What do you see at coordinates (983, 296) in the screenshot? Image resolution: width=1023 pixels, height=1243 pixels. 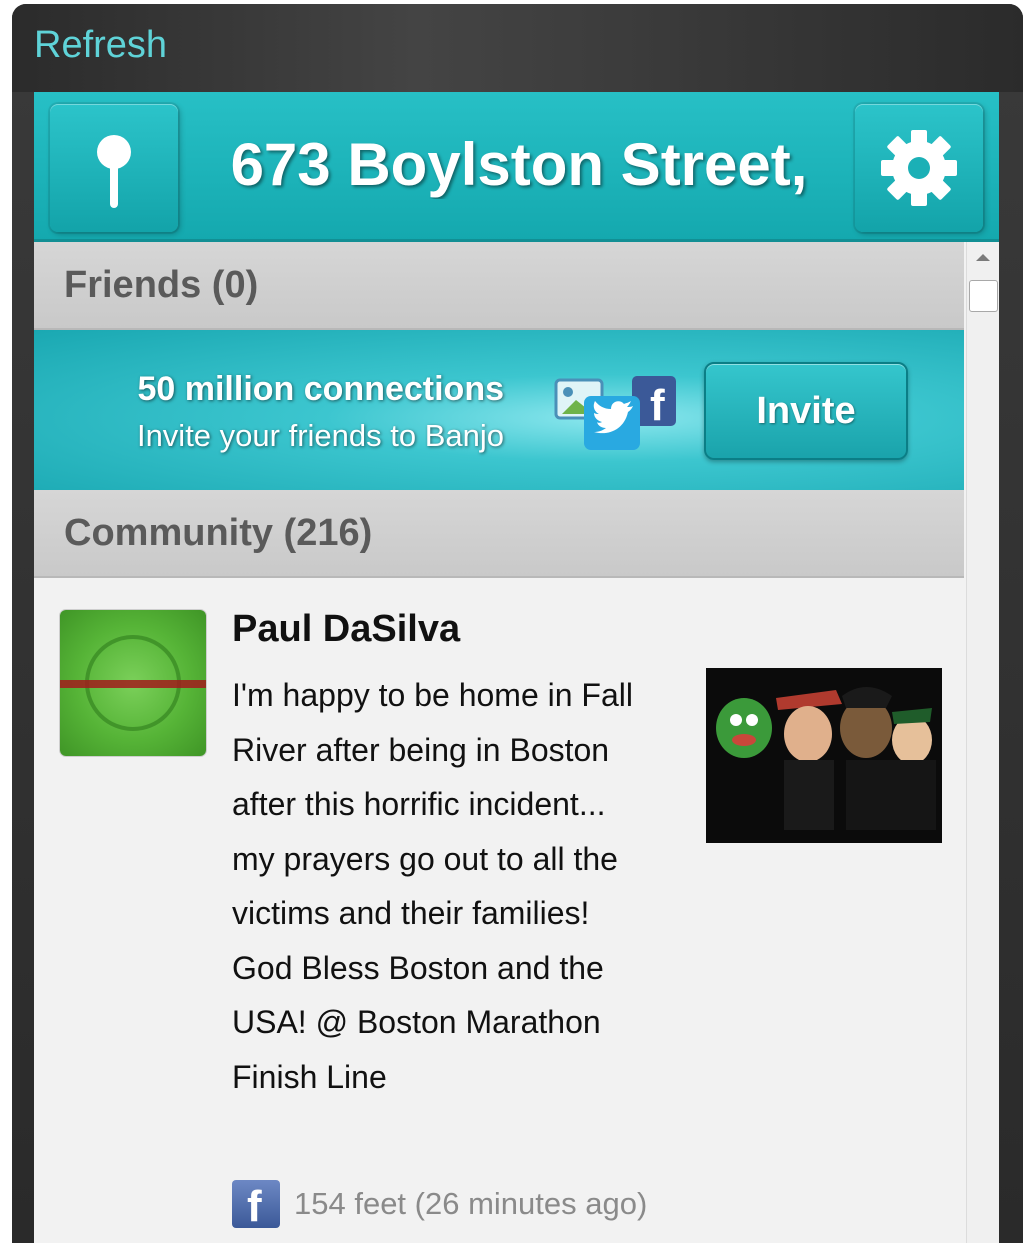 I see `scrollbar-thumb` at bounding box center [983, 296].